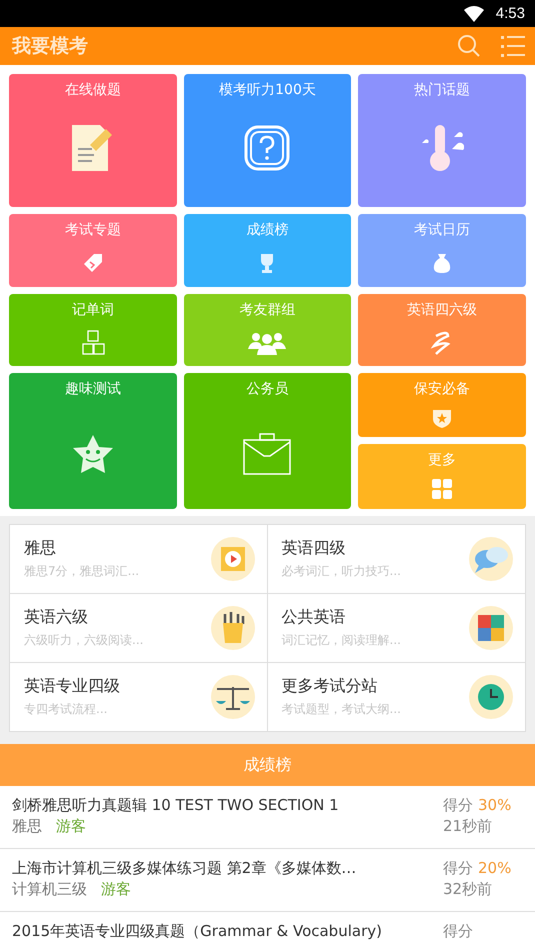  Describe the element at coordinates (495, 805) in the screenshot. I see `score-value: 30%` at that location.